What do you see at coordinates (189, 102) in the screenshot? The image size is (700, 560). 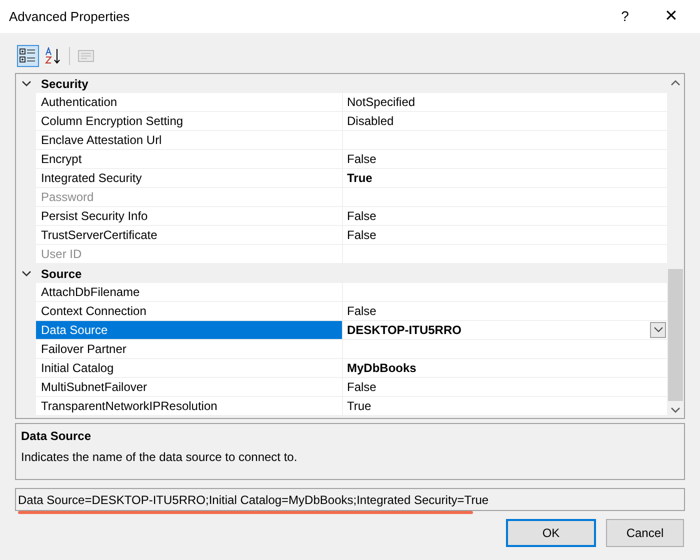 I see `property-name: Authentication` at bounding box center [189, 102].